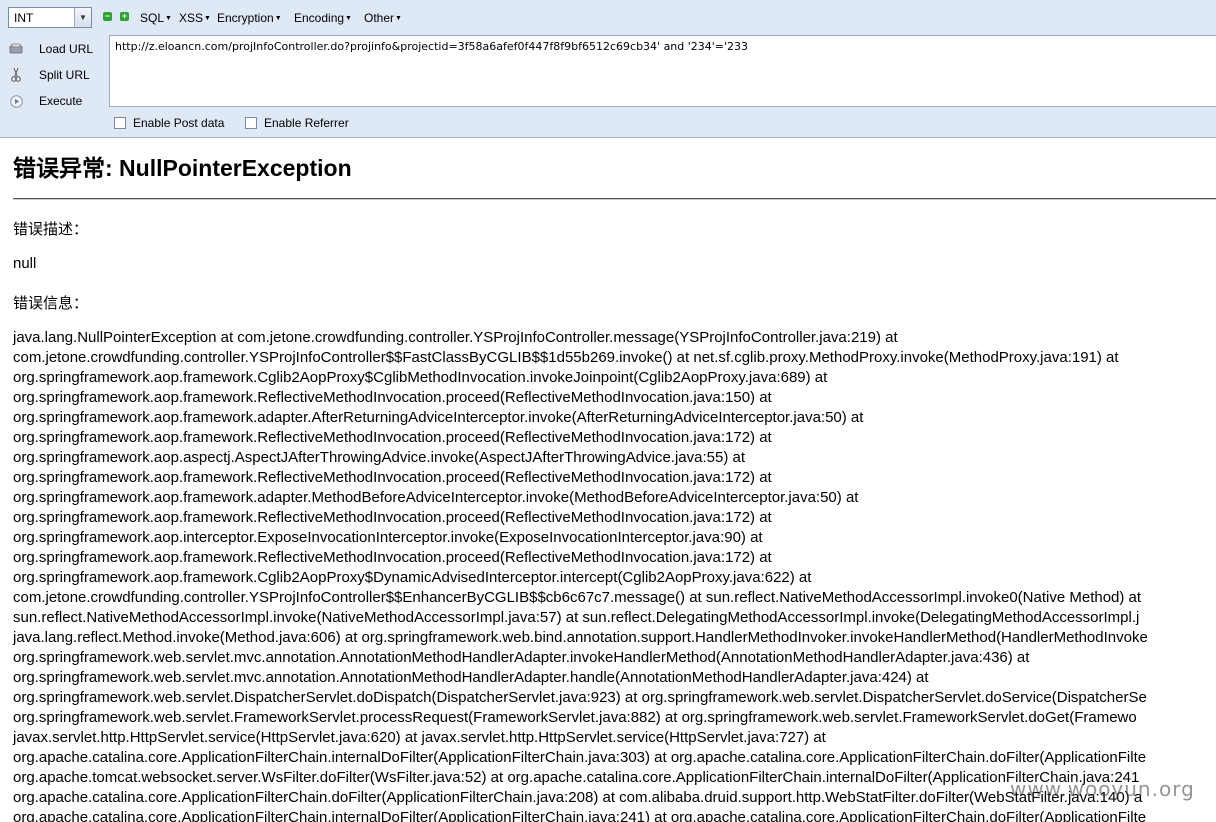 The width and height of the screenshot is (1216, 822). I want to click on menu-encoding-label: Encoding, so click(319, 18).